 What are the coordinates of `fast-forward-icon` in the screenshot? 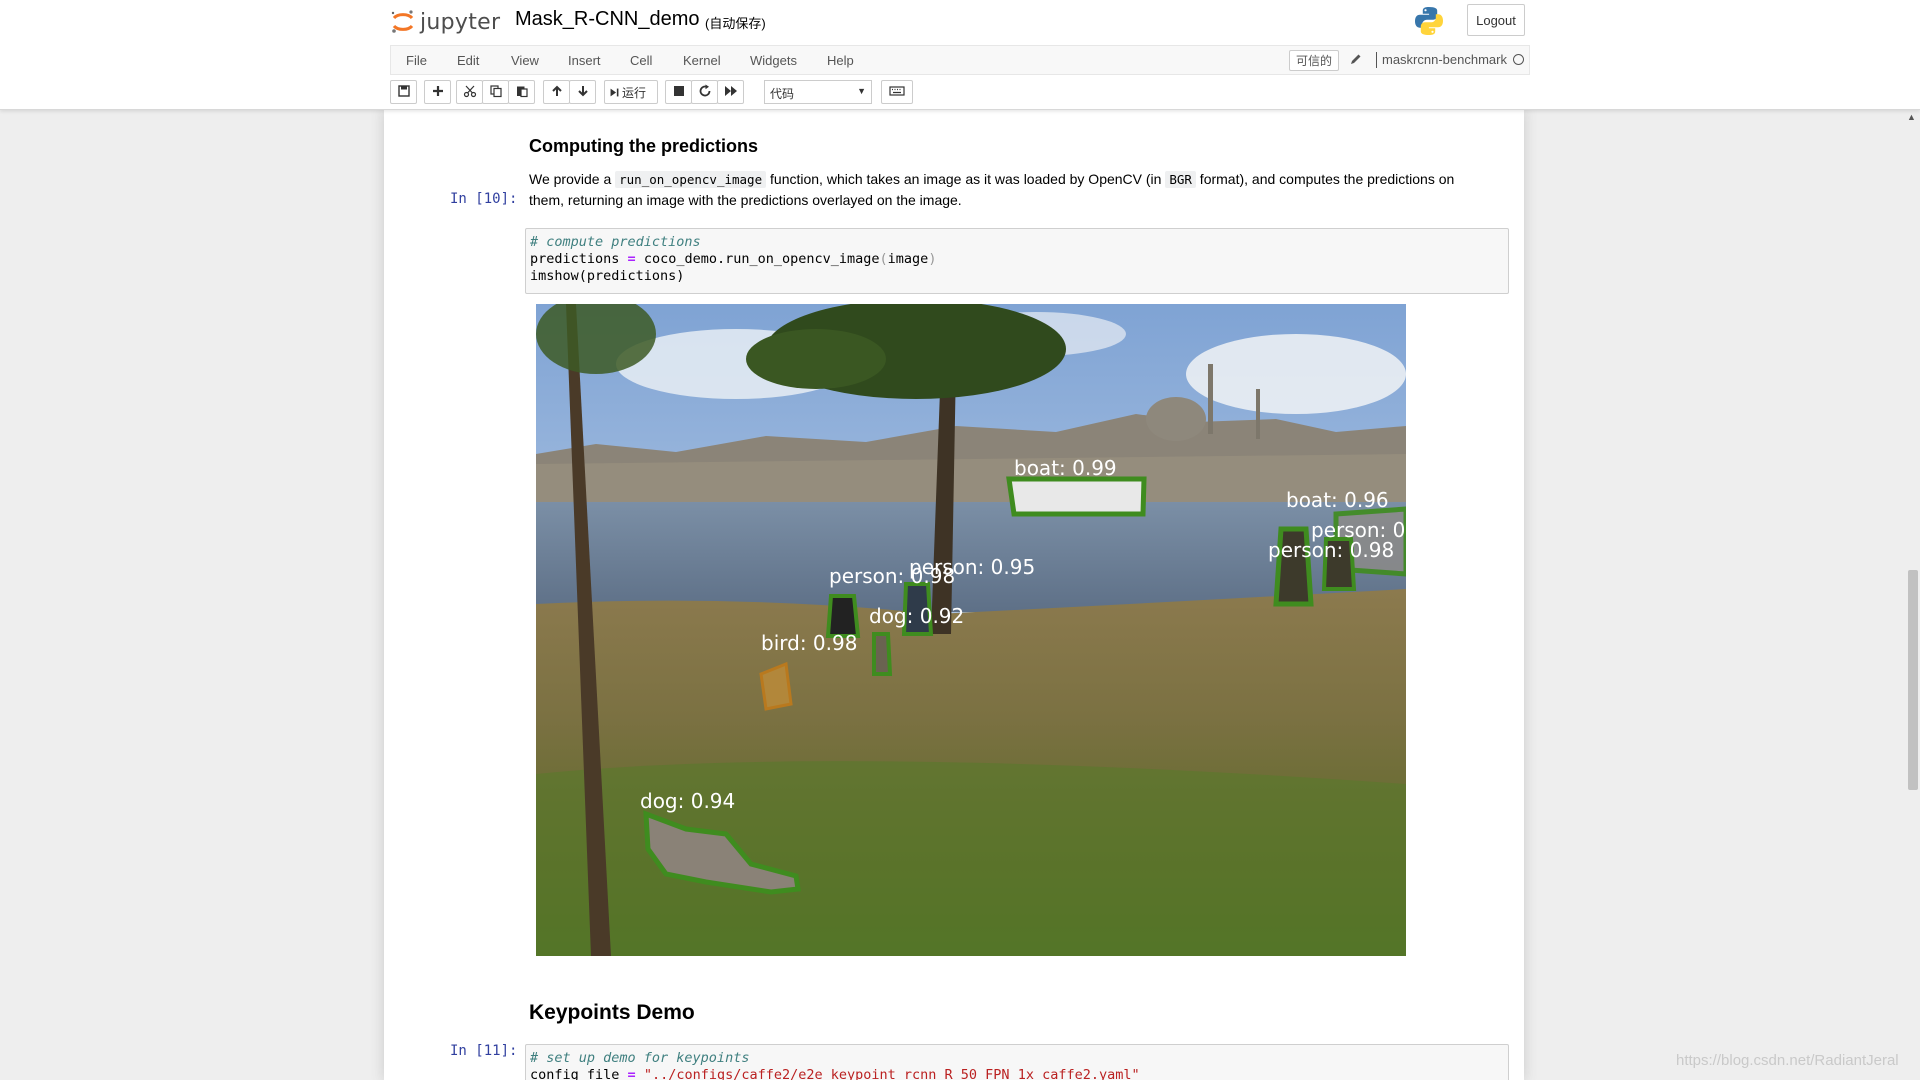 It's located at (731, 92).